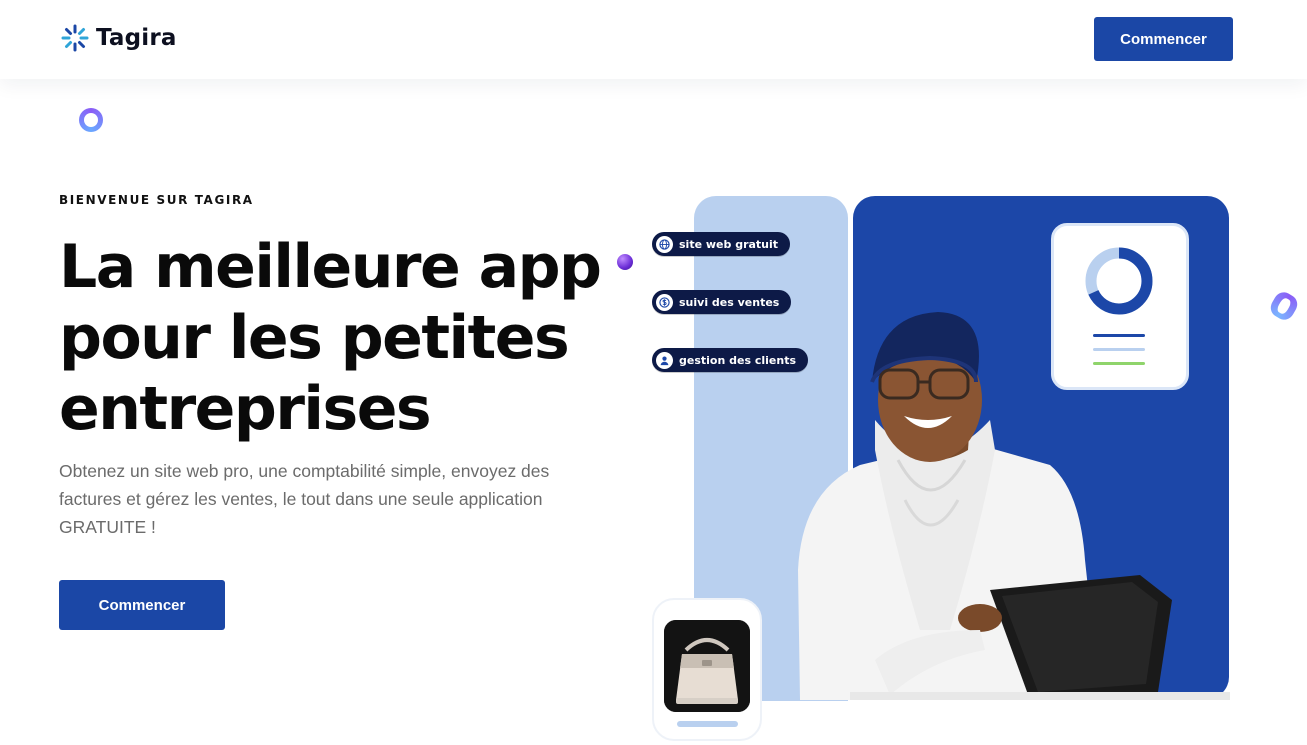  I want to click on user-icon, so click(664, 360).